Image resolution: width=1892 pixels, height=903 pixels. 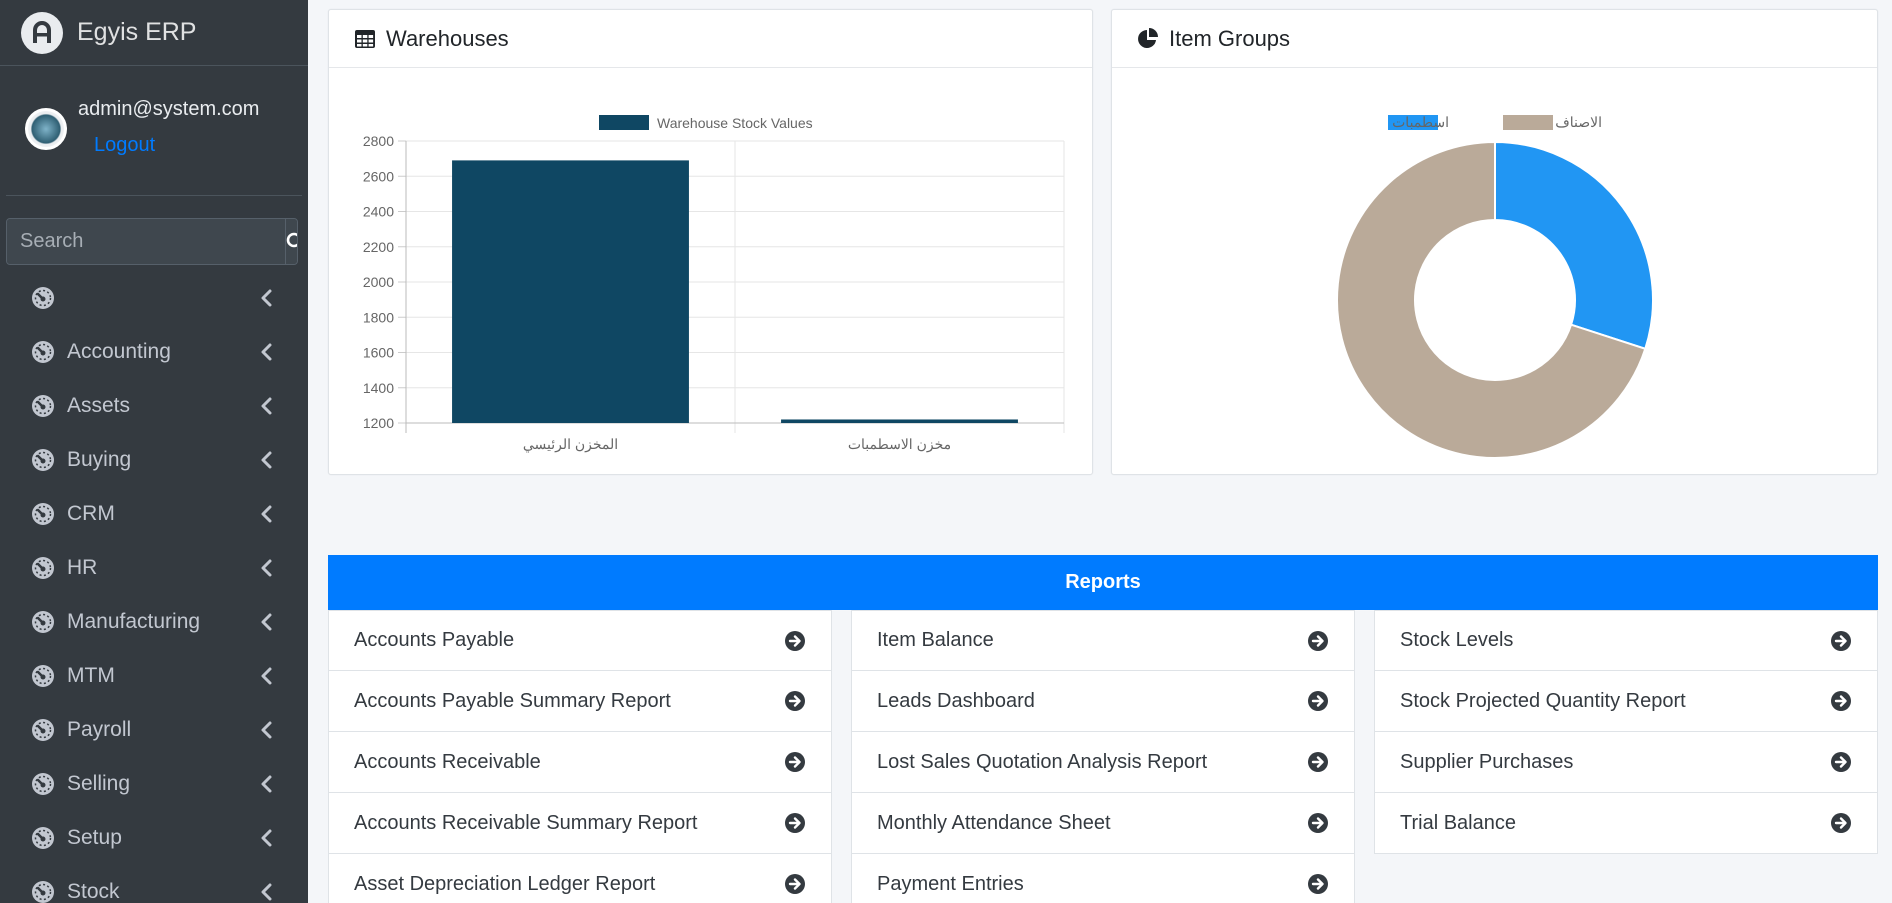 I want to click on report-link-lost-sales-quotation-analysis-report: Lost Sales Quotation Analysis Report, so click(x=1103, y=762).